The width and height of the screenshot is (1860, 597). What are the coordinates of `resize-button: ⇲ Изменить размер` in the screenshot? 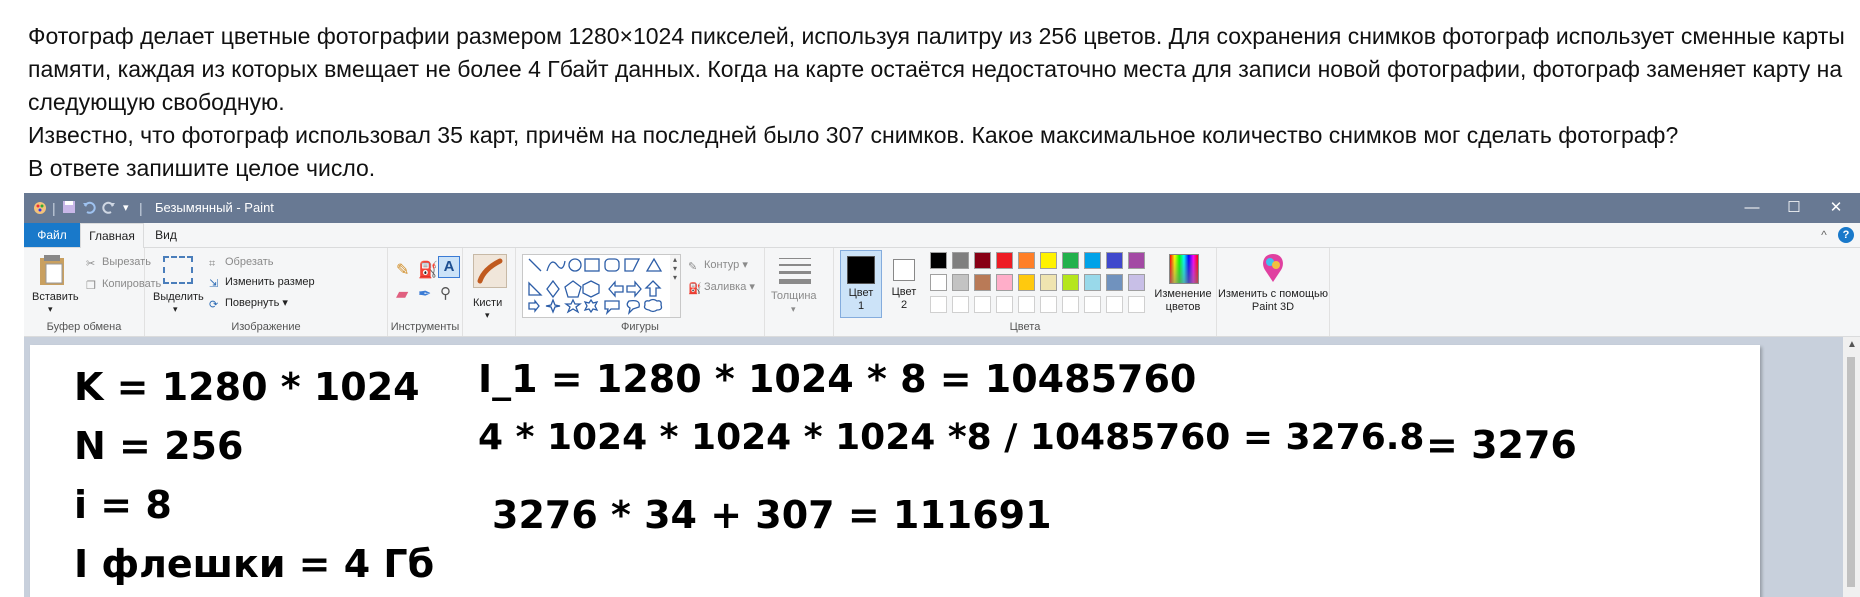 It's located at (262, 283).